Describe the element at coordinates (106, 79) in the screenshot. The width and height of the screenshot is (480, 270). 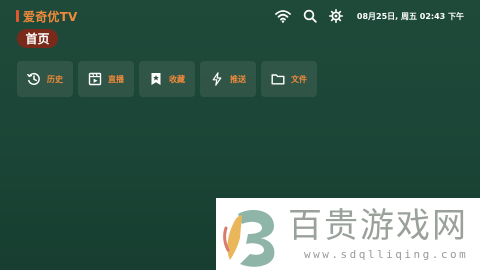
I see `tile-live: 直播` at that location.